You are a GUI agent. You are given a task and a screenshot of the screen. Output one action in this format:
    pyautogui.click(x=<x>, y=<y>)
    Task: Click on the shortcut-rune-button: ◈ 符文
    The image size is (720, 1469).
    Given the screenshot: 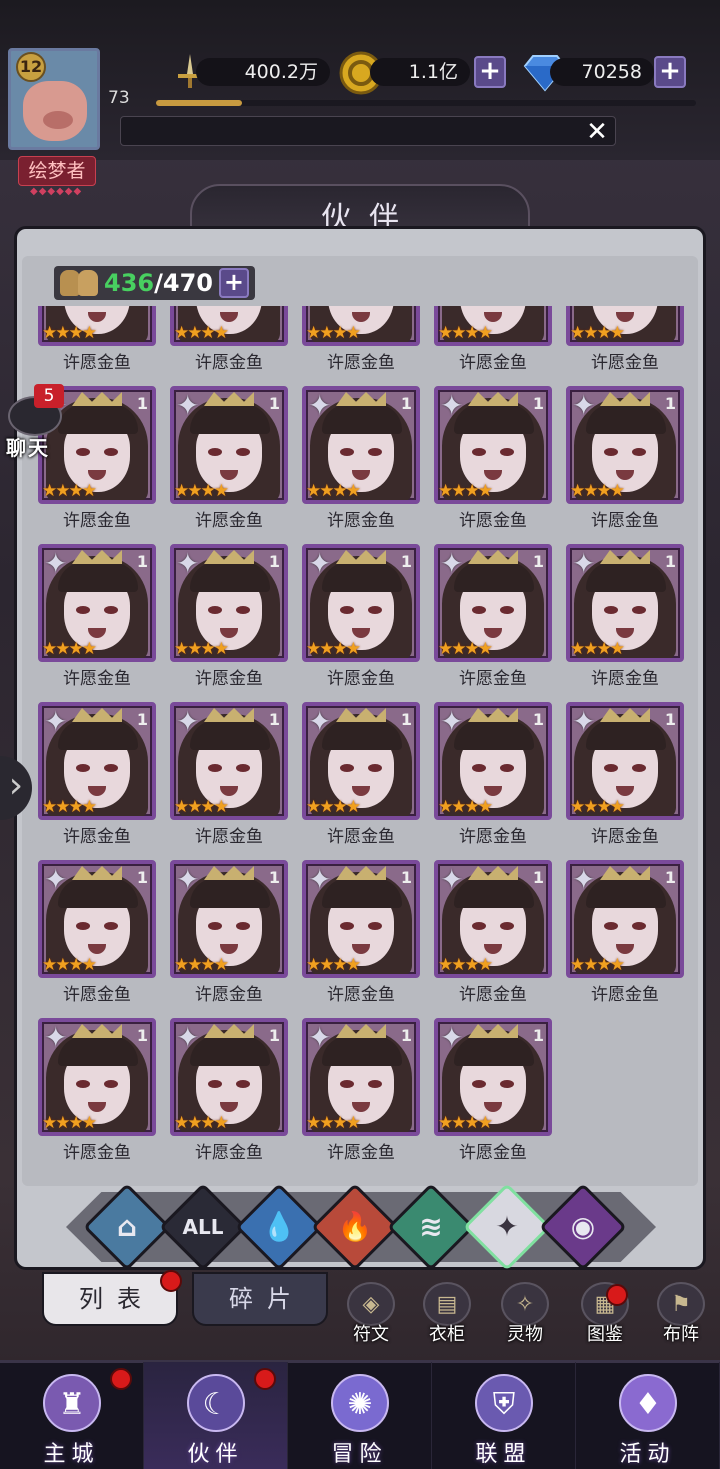 What is the action you would take?
    pyautogui.click(x=371, y=1314)
    